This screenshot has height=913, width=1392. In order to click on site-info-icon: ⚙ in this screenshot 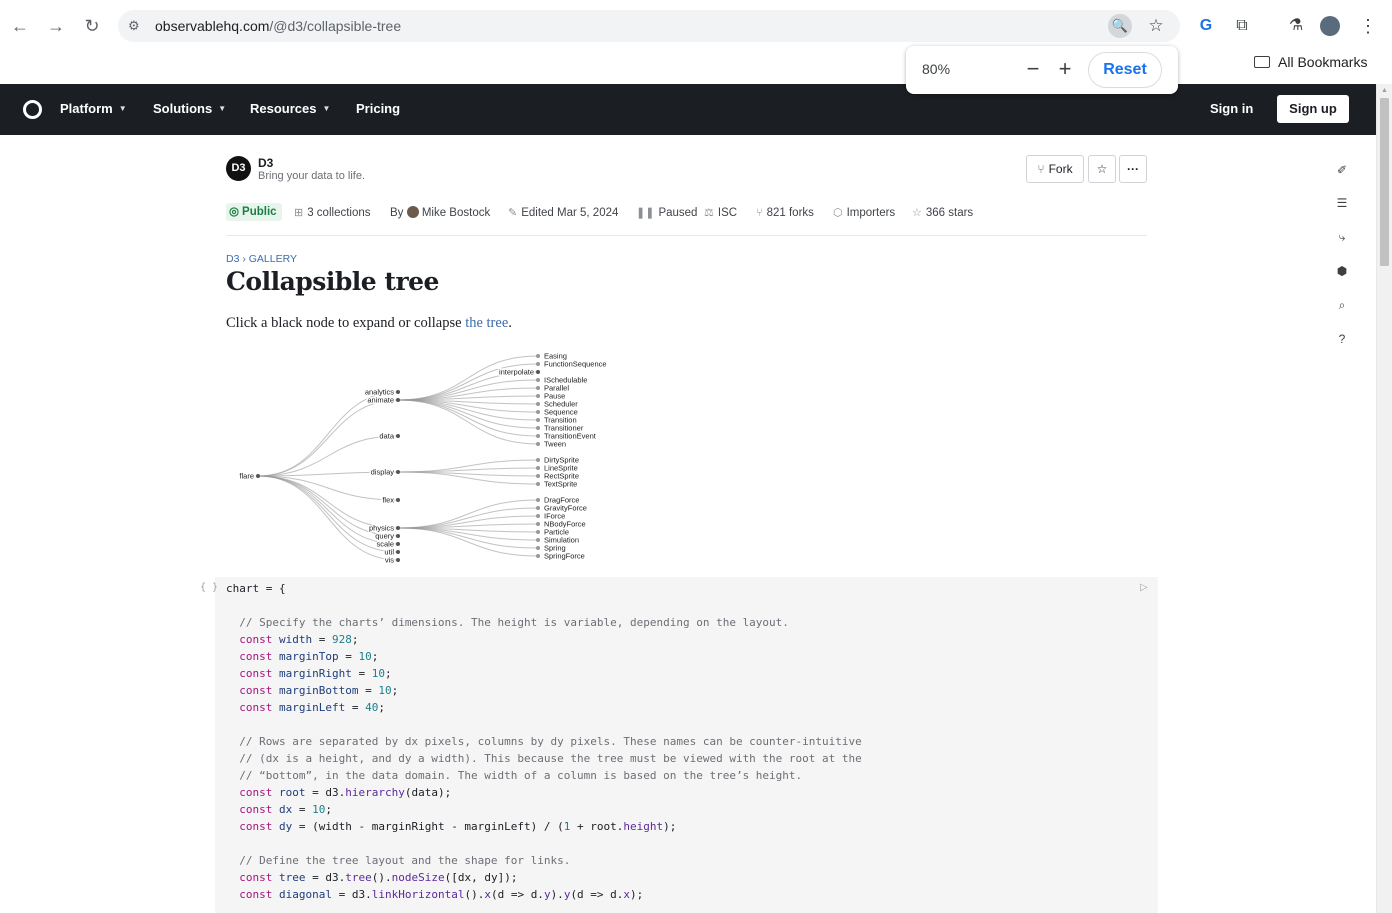, I will do `click(136, 26)`.